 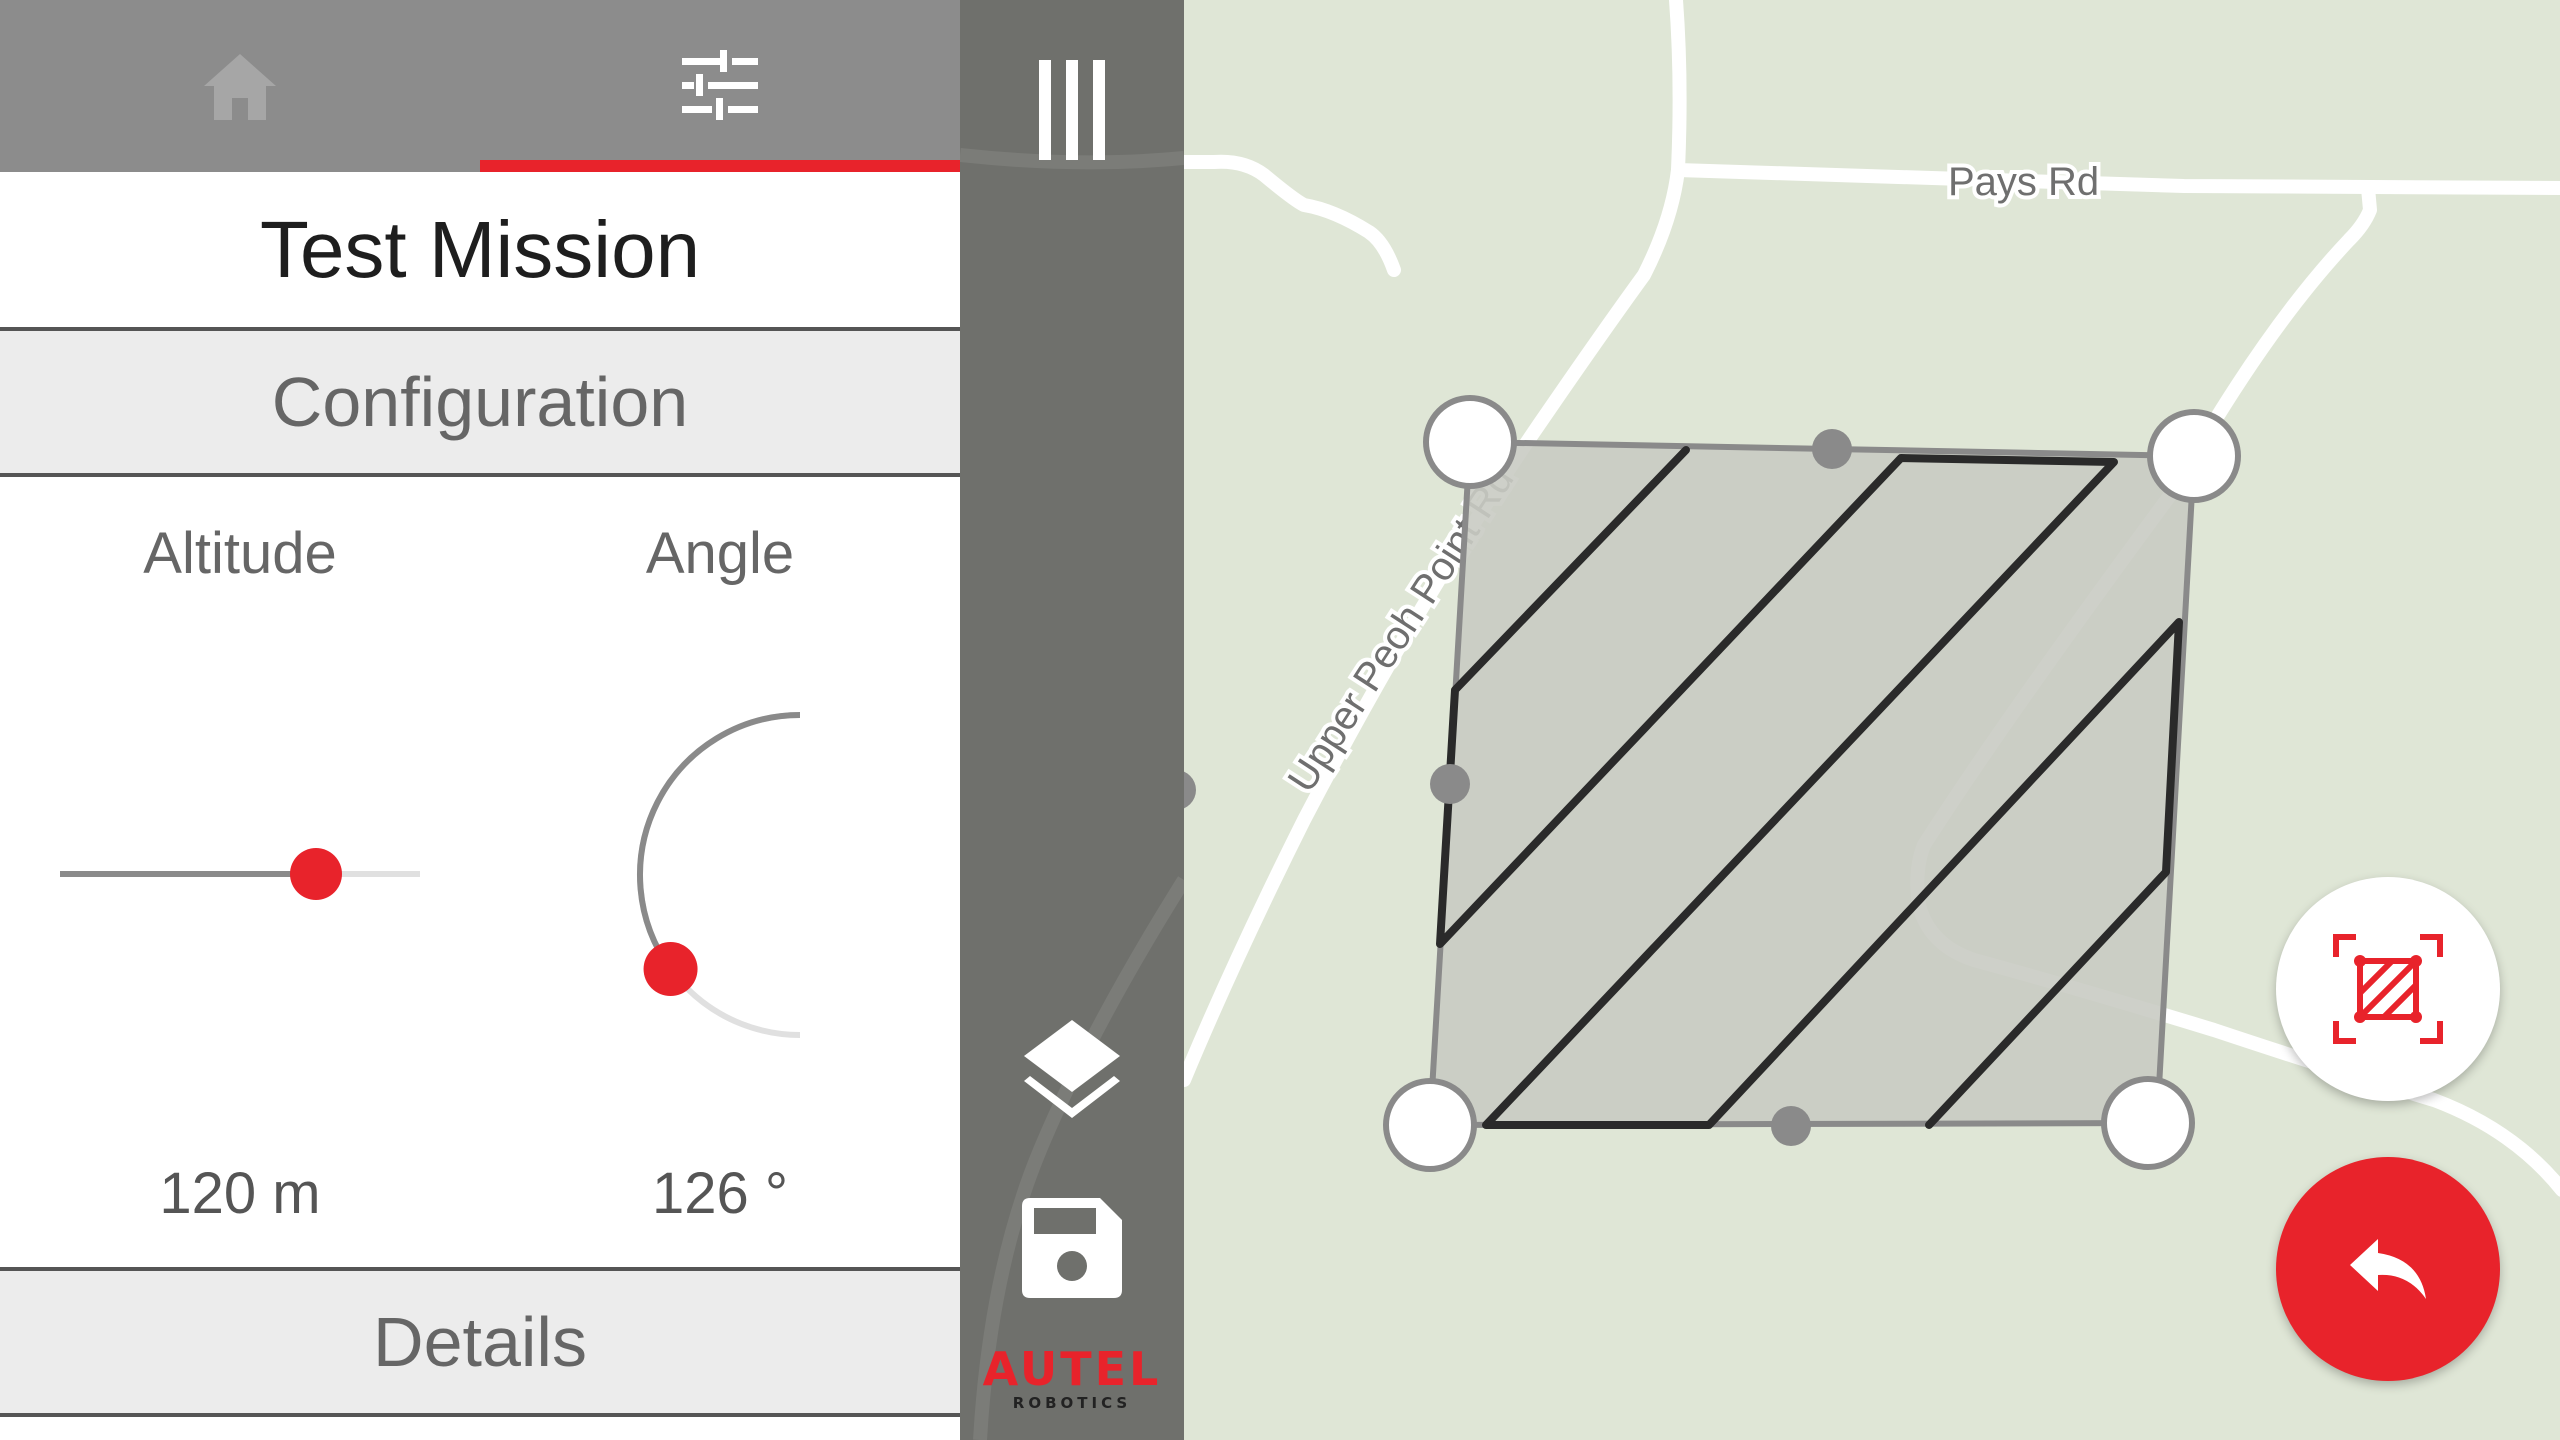 I want to click on configuration-header: Configuration, so click(x=480, y=402).